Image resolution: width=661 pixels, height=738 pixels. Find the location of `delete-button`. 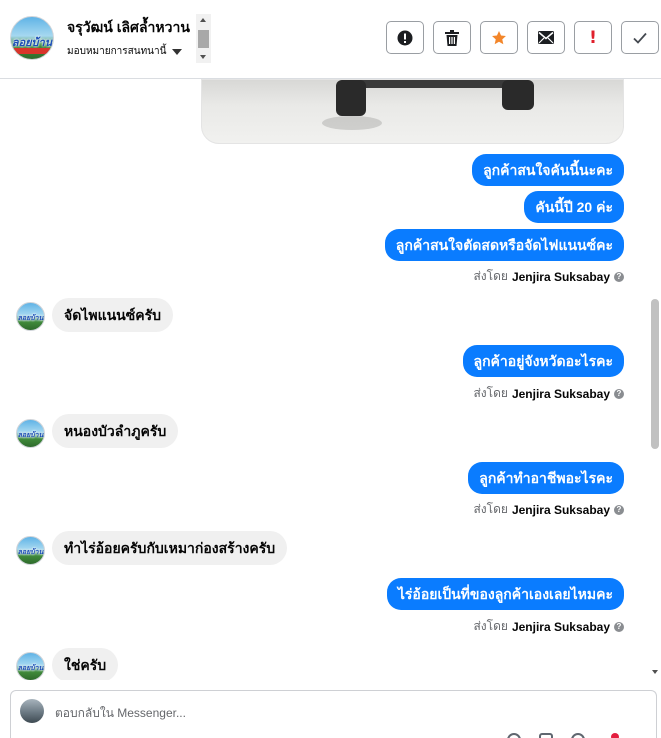

delete-button is located at coordinates (452, 37).